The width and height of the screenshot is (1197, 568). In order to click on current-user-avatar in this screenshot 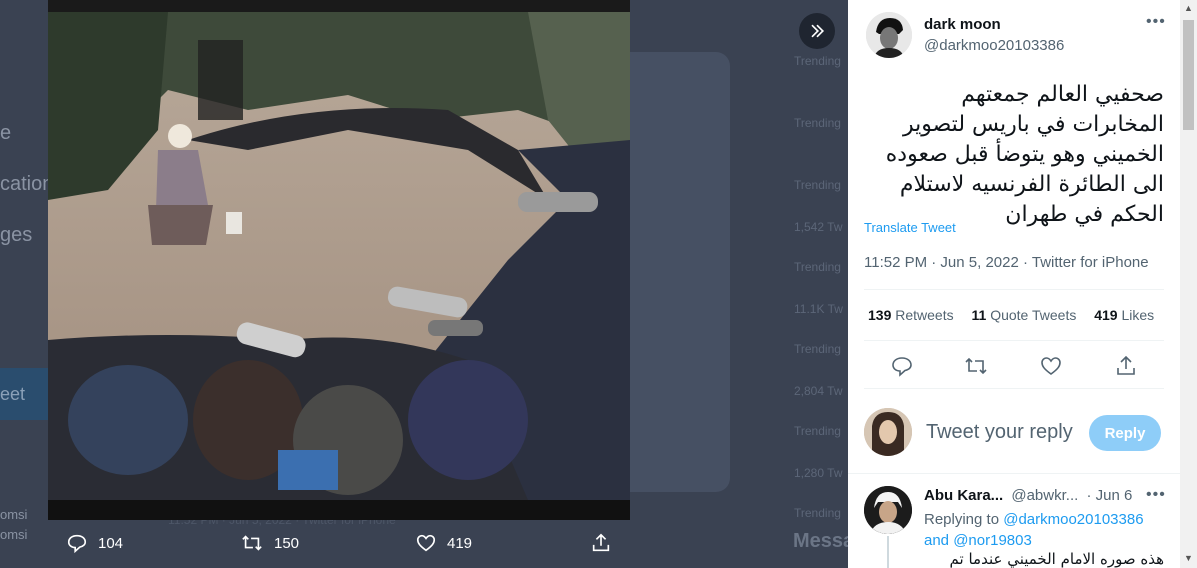, I will do `click(888, 432)`.